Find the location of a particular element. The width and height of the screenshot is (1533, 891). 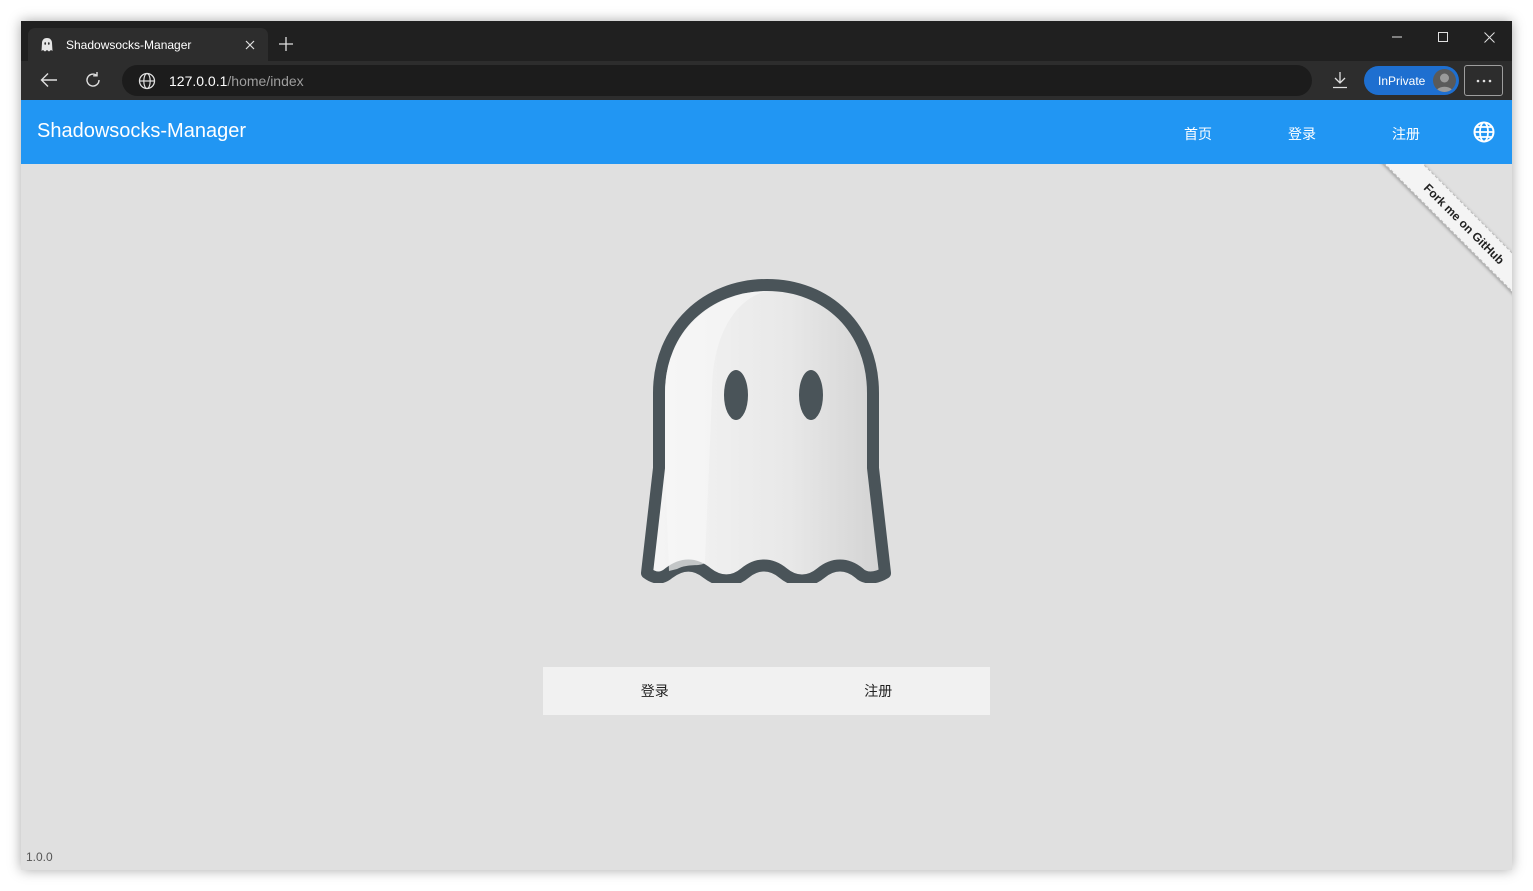

auth-button-group: 登录 注册 is located at coordinates (766, 691).